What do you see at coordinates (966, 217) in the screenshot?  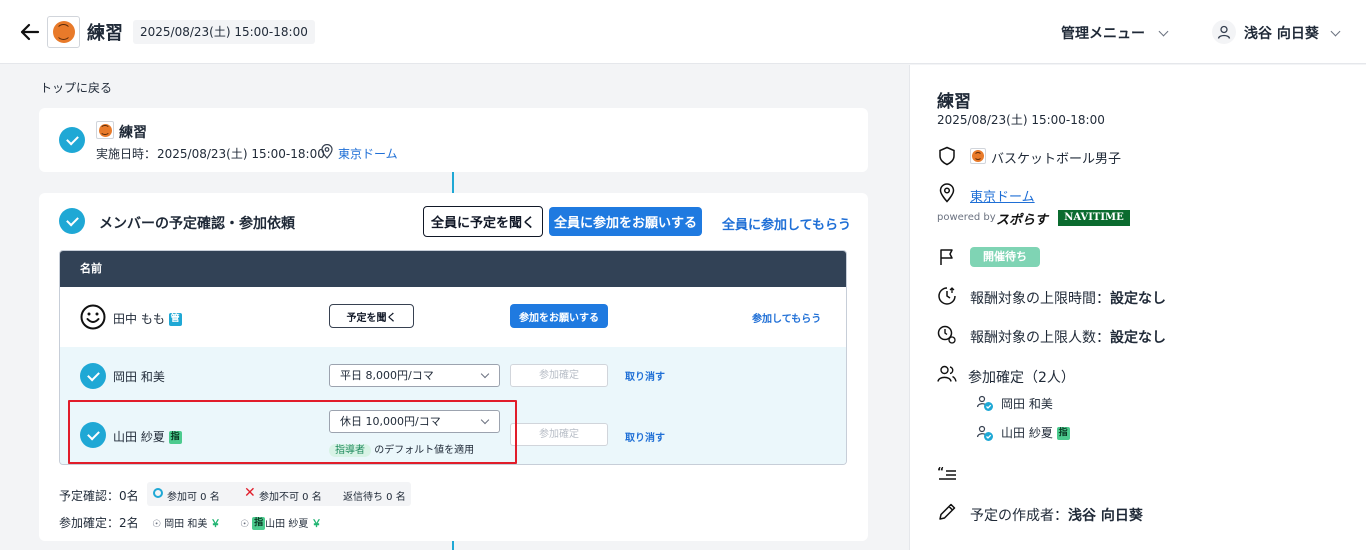 I see `powered-by-label: powered by` at bounding box center [966, 217].